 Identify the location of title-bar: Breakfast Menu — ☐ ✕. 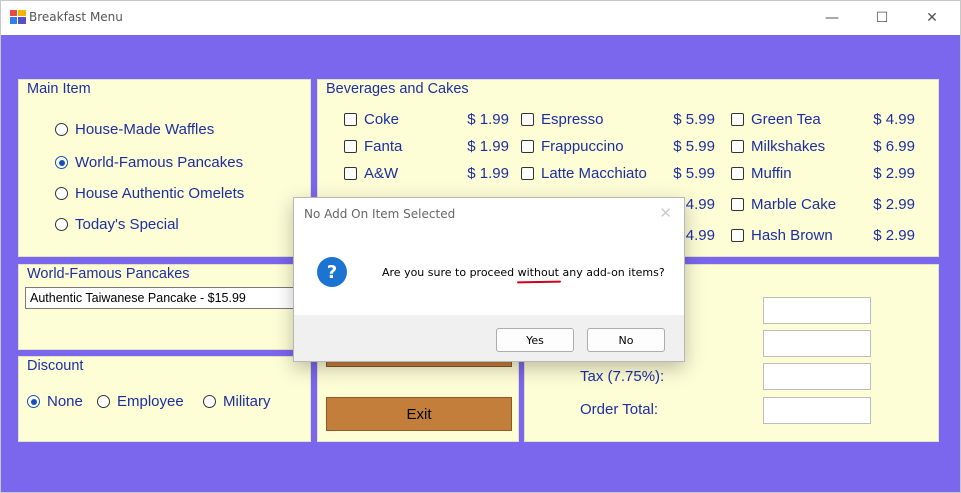
(480, 17).